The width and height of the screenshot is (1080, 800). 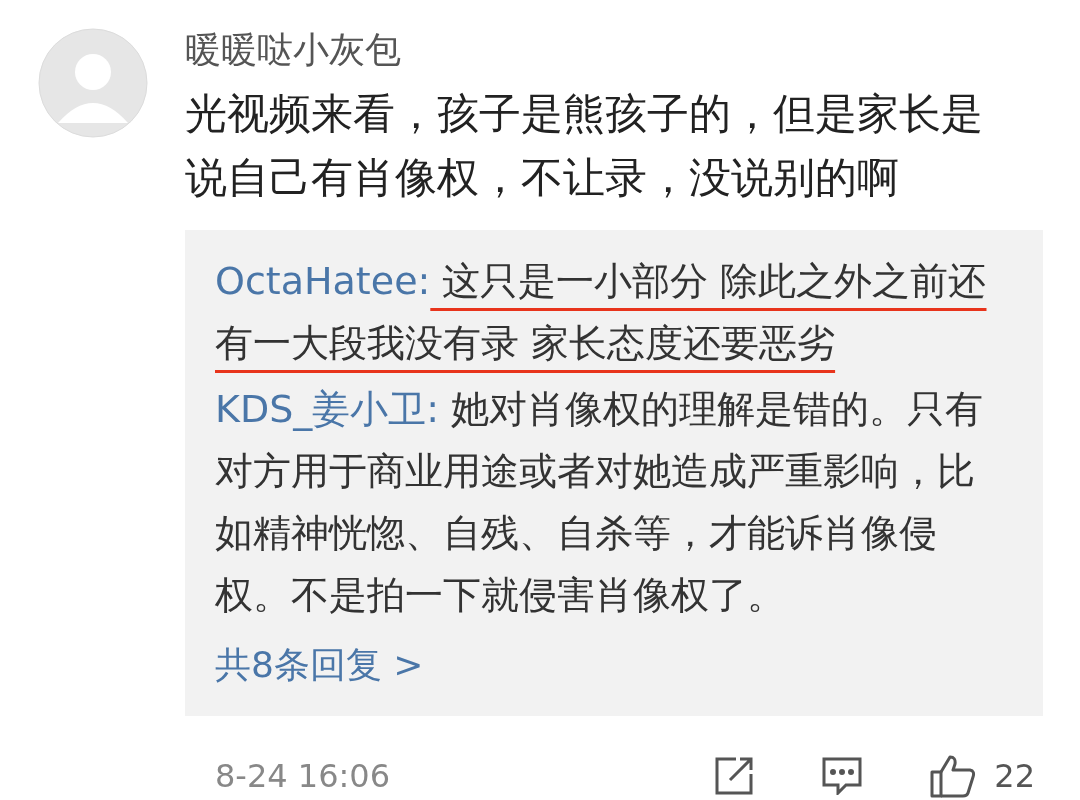 I want to click on username: 暖暖哒小灰包, so click(x=614, y=50).